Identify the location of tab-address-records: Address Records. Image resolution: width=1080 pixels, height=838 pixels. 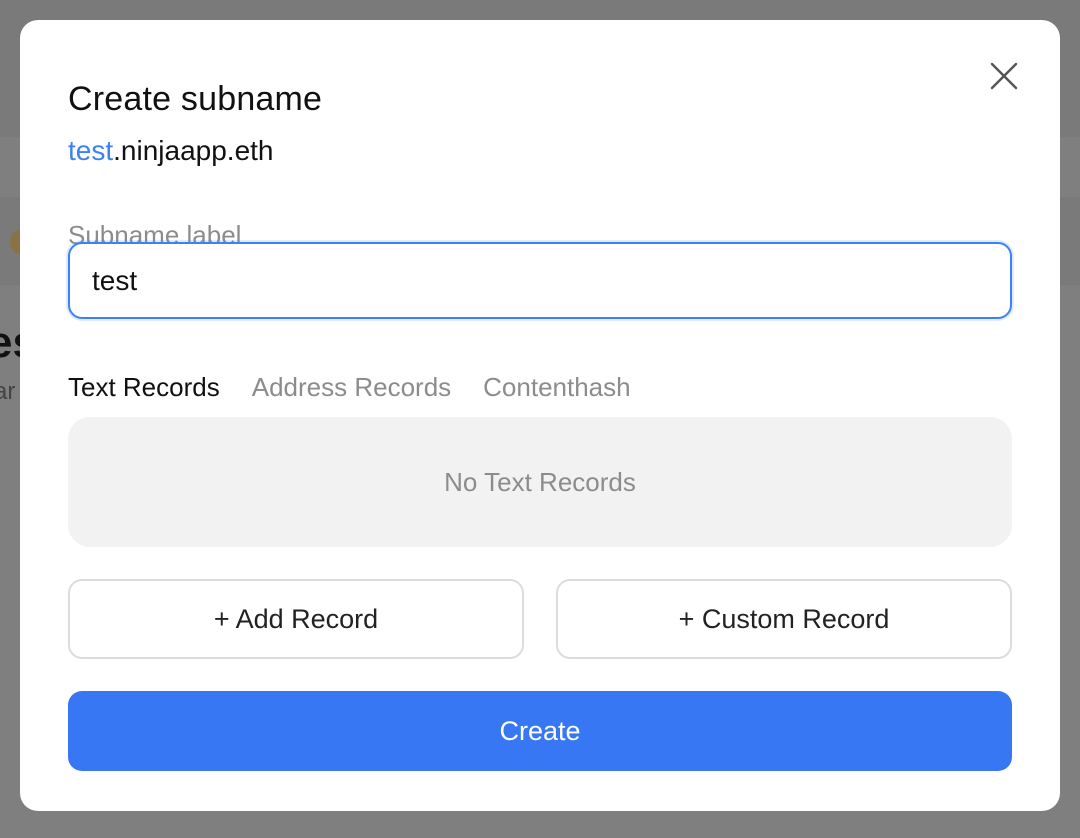
(351, 387).